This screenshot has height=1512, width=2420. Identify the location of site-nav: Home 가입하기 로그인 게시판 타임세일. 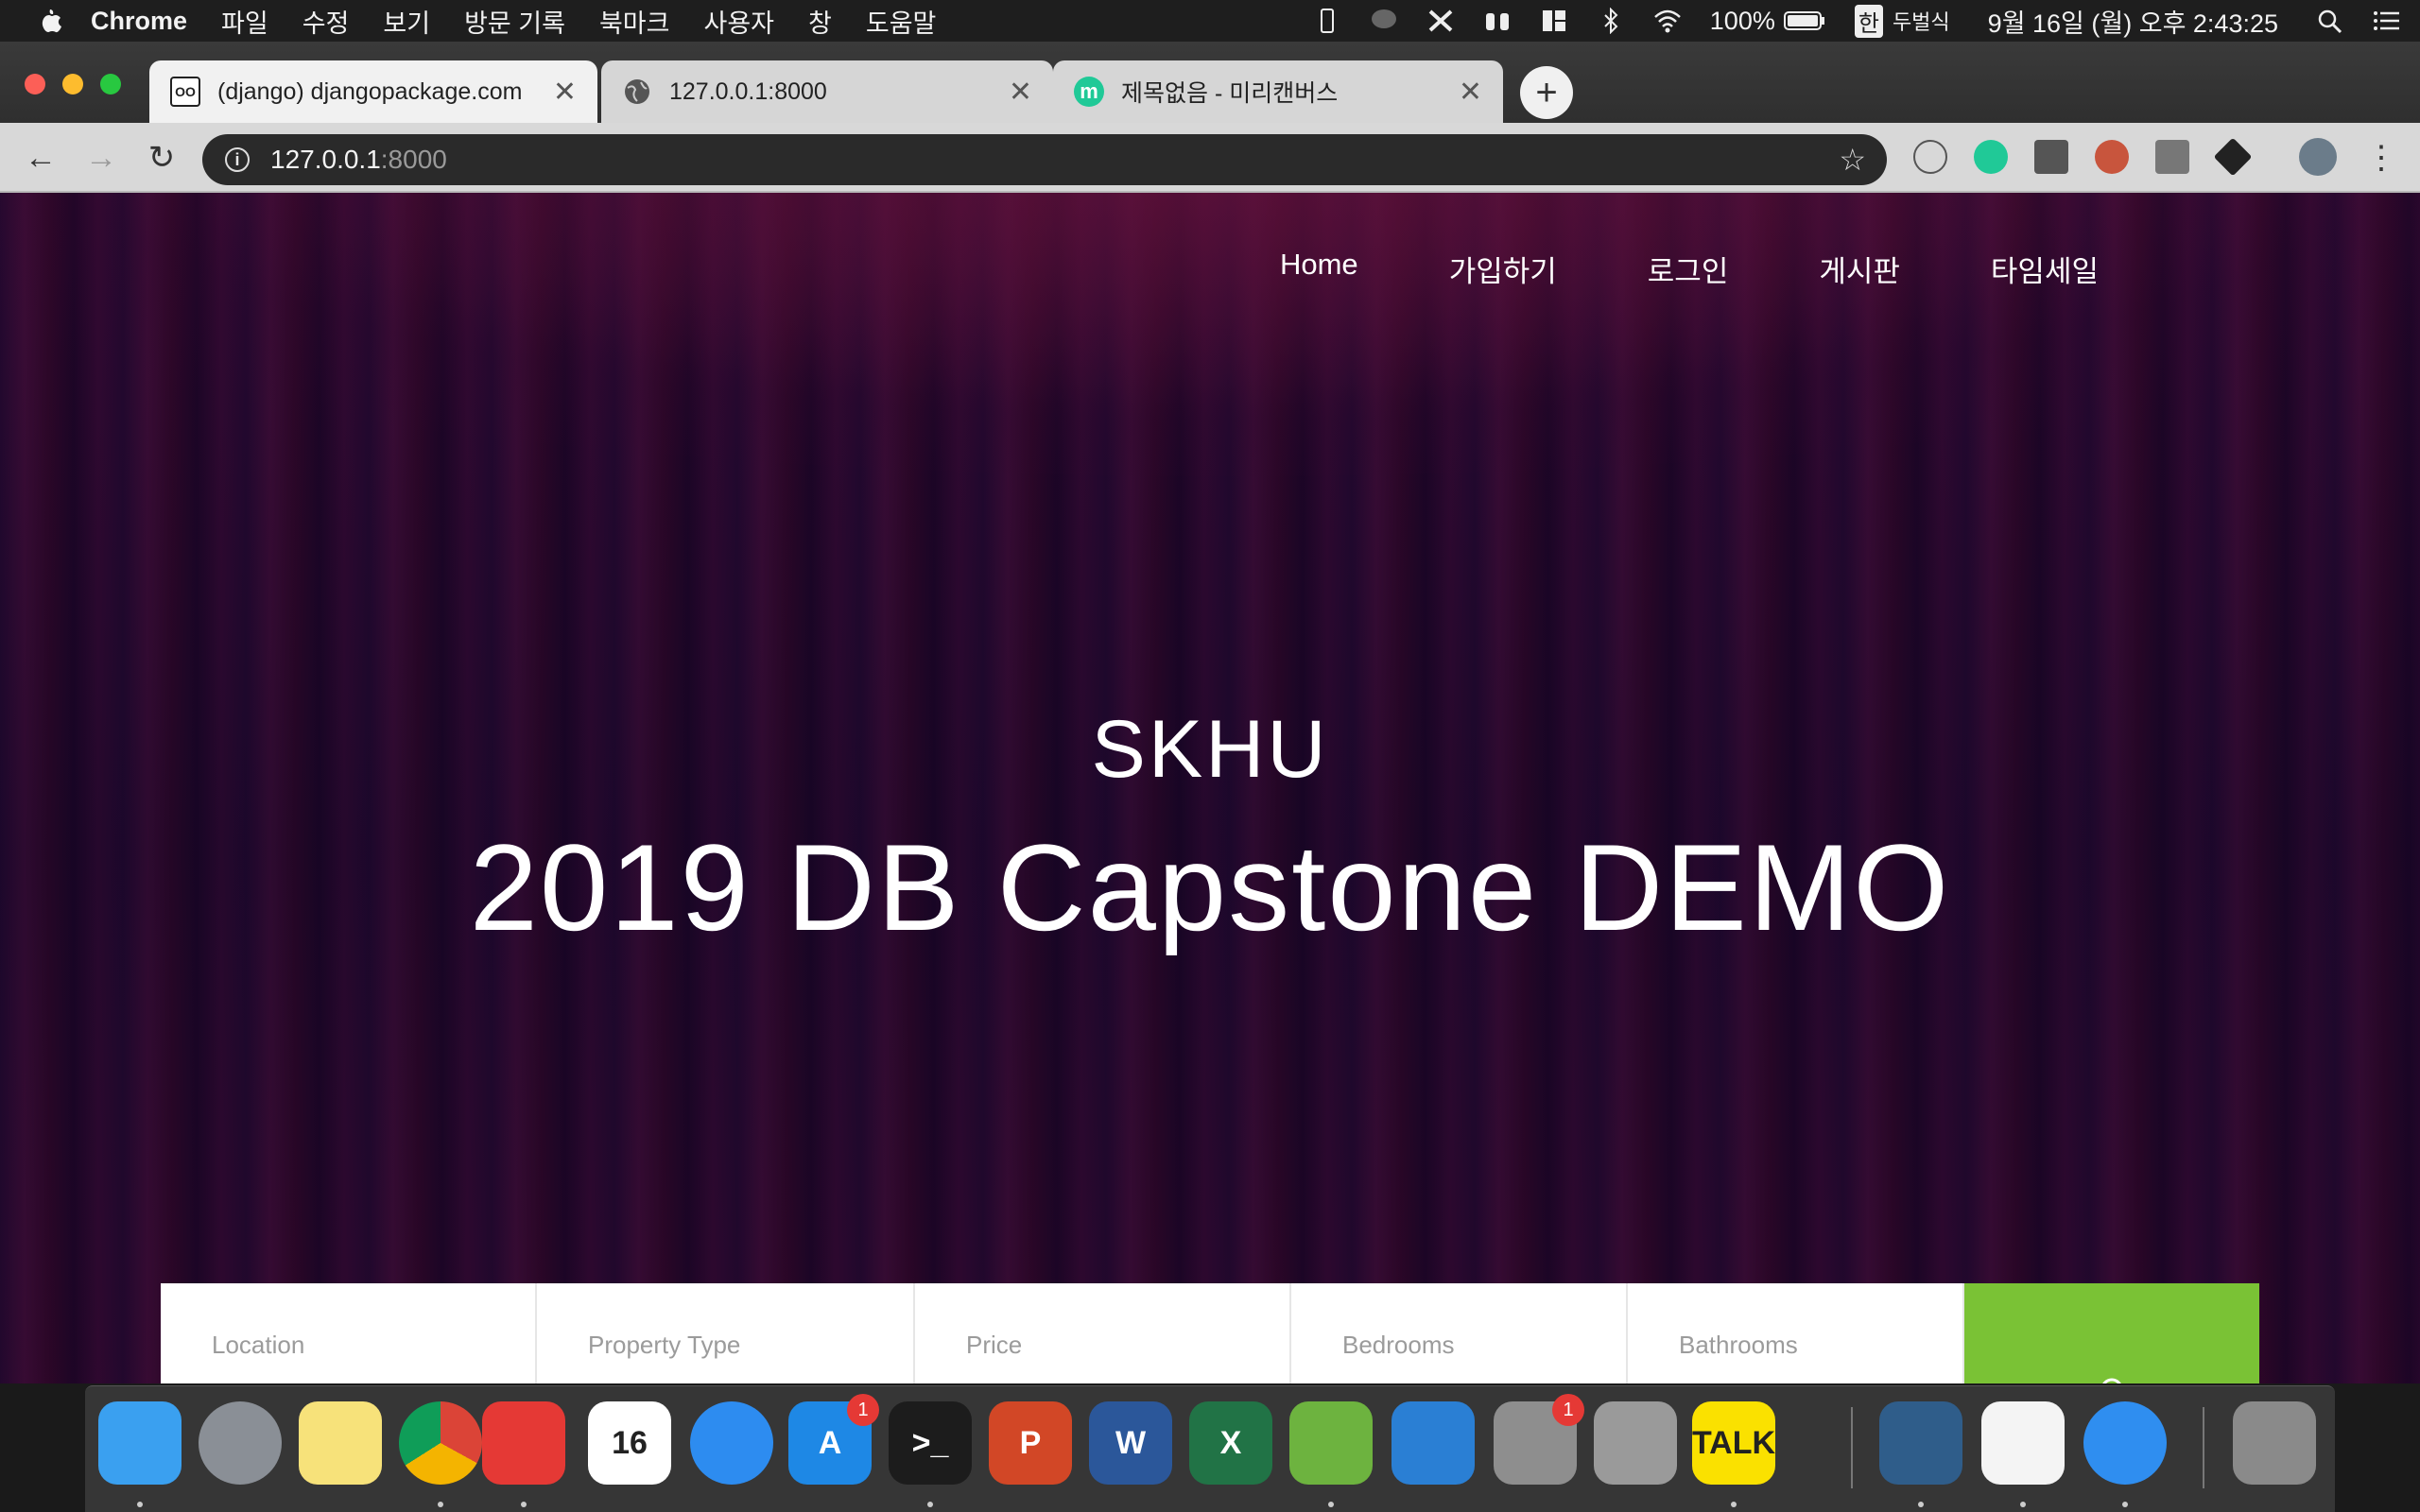
(1644, 269).